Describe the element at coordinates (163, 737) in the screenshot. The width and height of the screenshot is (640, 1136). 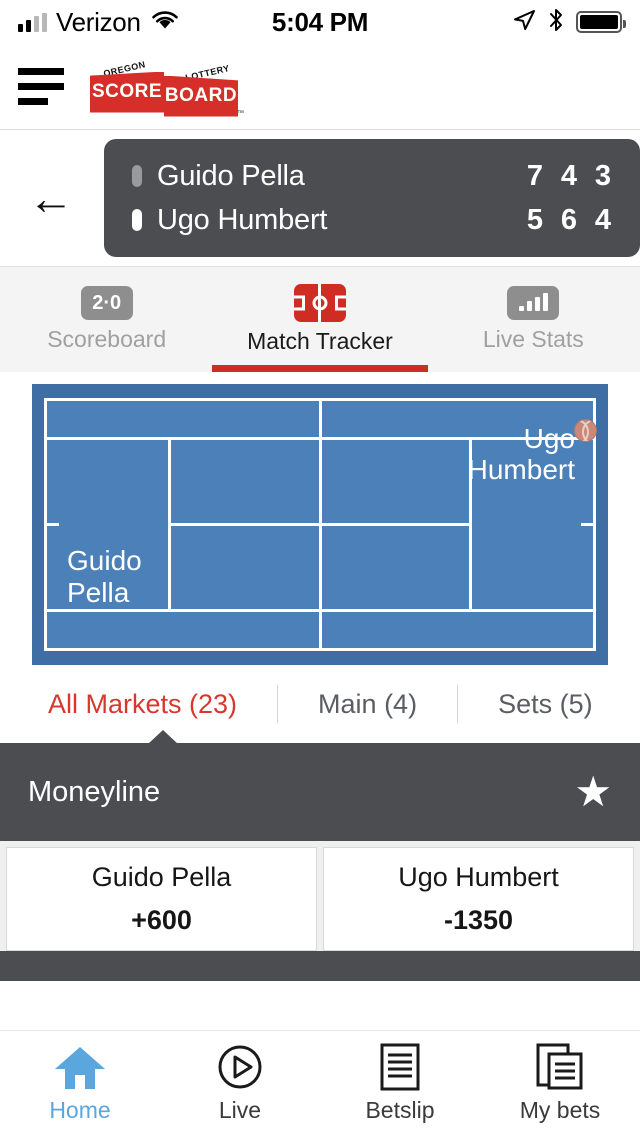
I see `market-pointer` at that location.